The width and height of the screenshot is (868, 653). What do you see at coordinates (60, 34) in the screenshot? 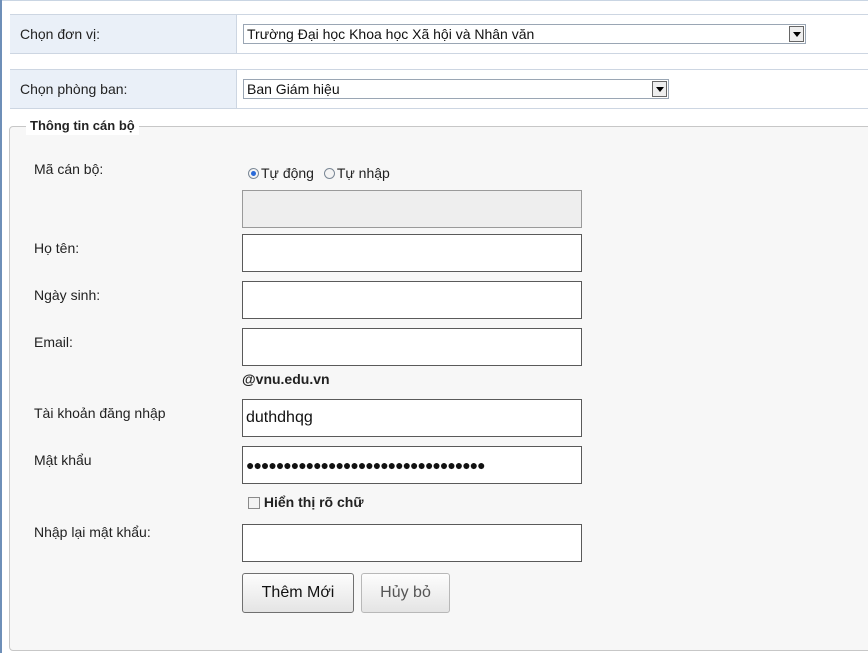
I see `unit-label: Chọn đơn vị:` at bounding box center [60, 34].